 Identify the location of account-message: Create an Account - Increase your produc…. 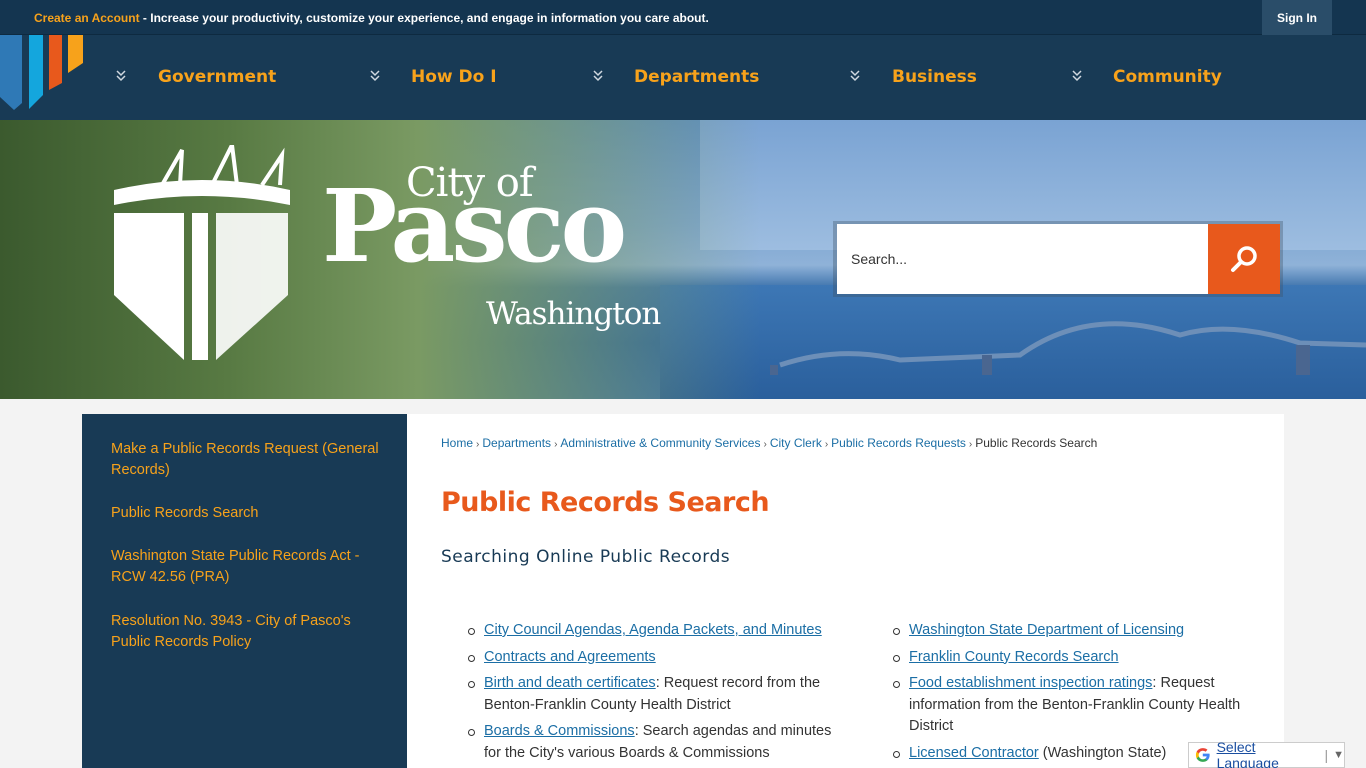
(371, 18).